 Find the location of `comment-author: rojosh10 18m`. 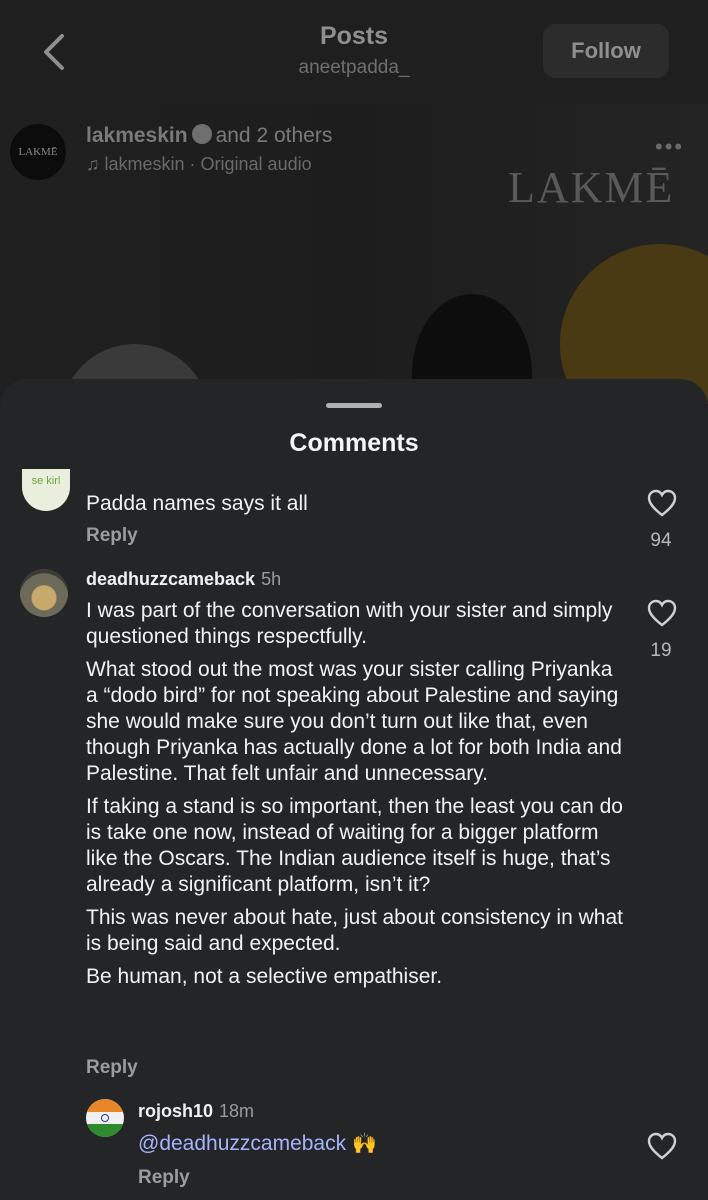

comment-author: rojosh10 18m is located at coordinates (196, 1111).